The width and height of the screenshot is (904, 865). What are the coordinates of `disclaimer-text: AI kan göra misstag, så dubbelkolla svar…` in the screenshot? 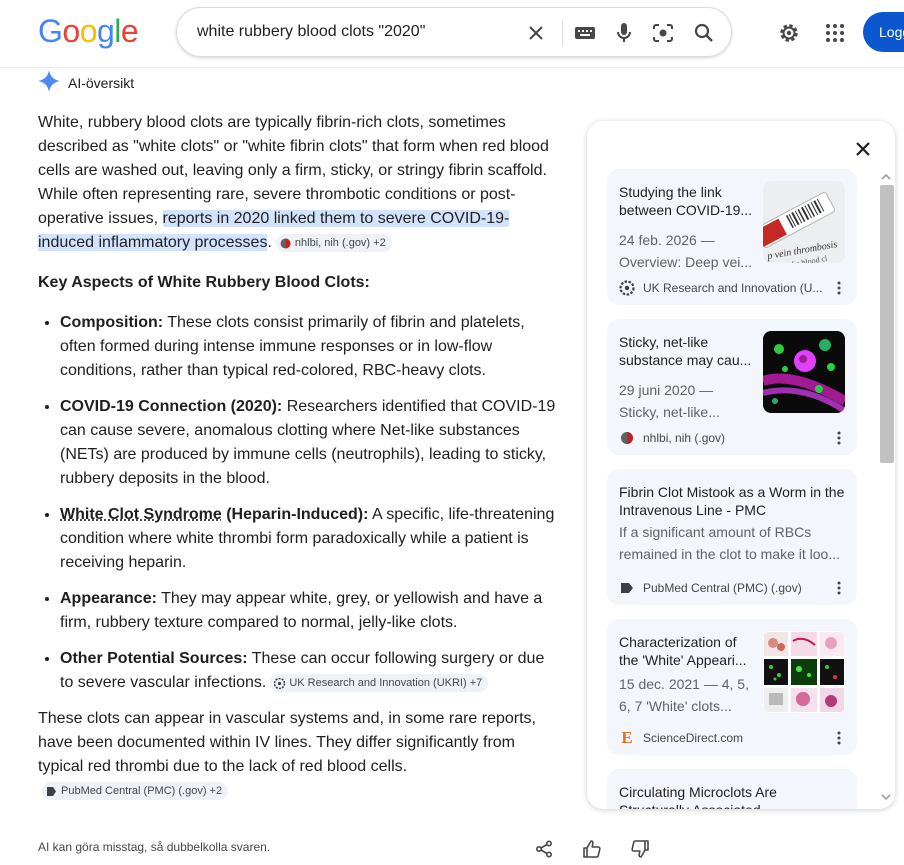 It's located at (154, 847).